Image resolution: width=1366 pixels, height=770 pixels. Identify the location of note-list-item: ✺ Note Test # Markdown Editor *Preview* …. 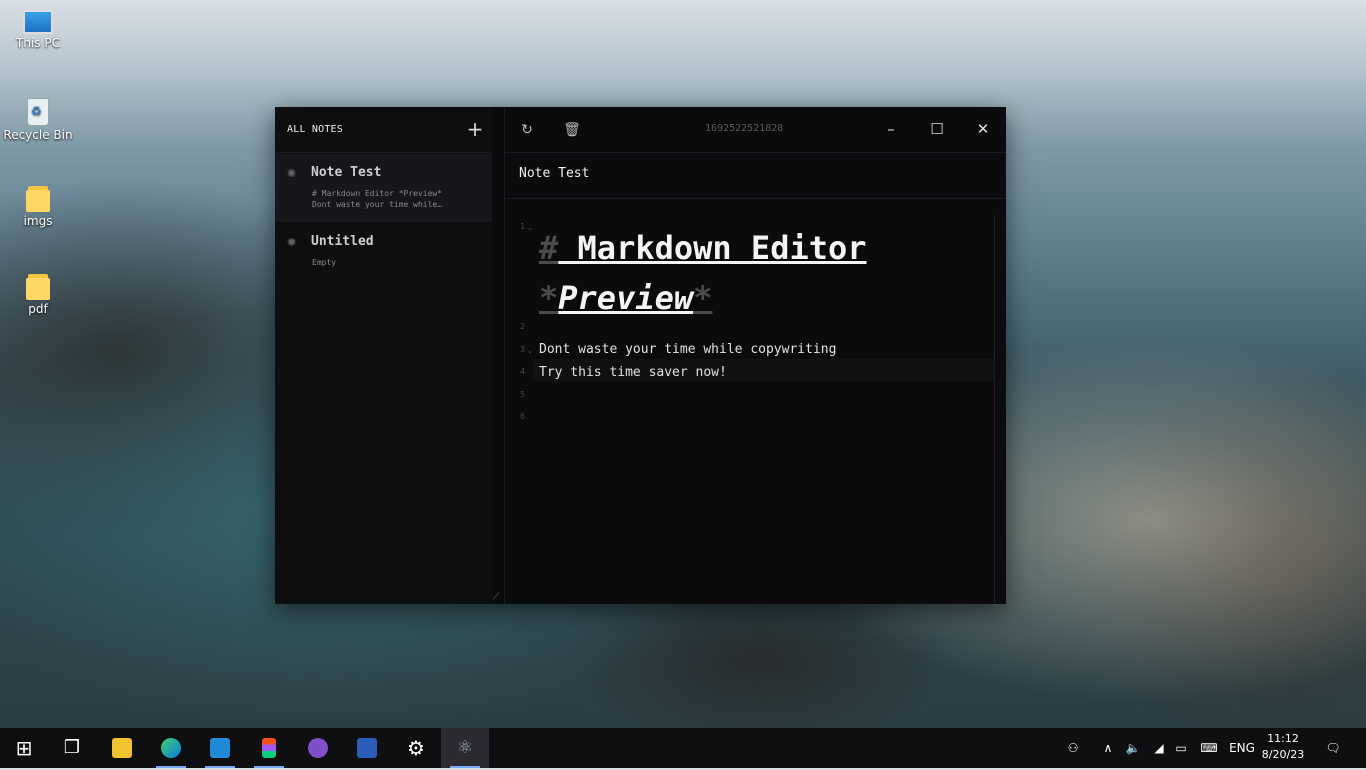
(383, 188).